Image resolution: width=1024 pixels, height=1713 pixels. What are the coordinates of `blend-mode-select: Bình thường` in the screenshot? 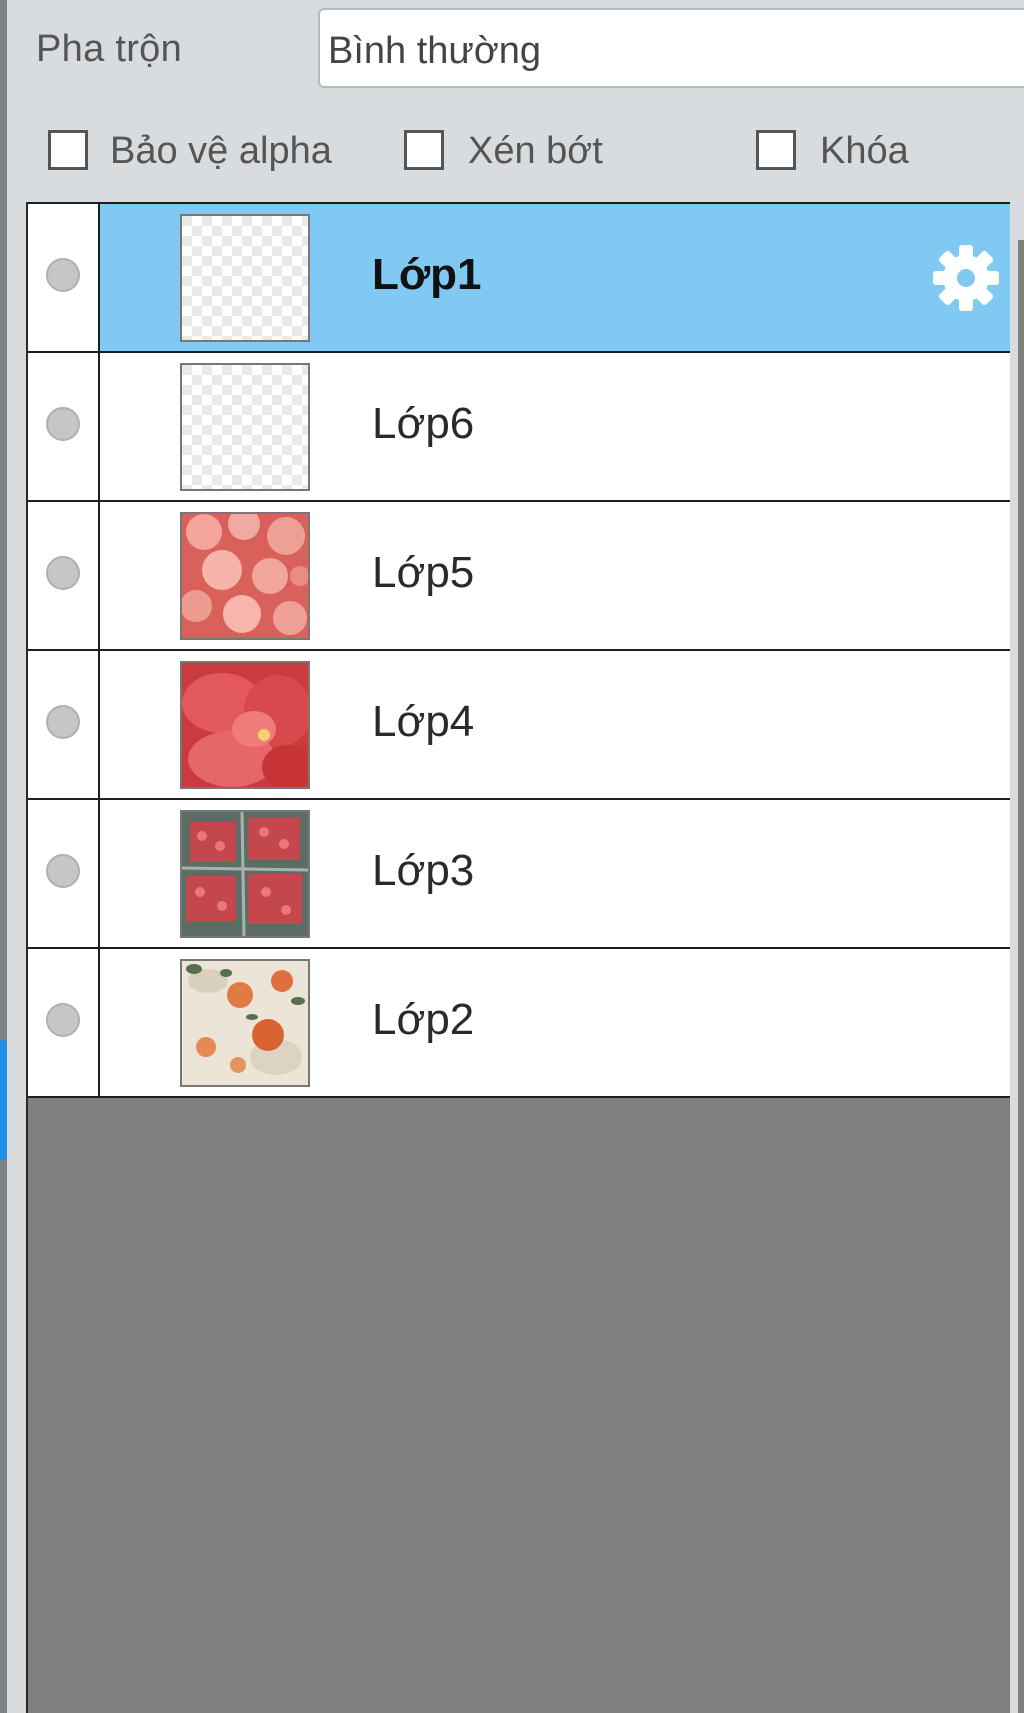 It's located at (671, 48).